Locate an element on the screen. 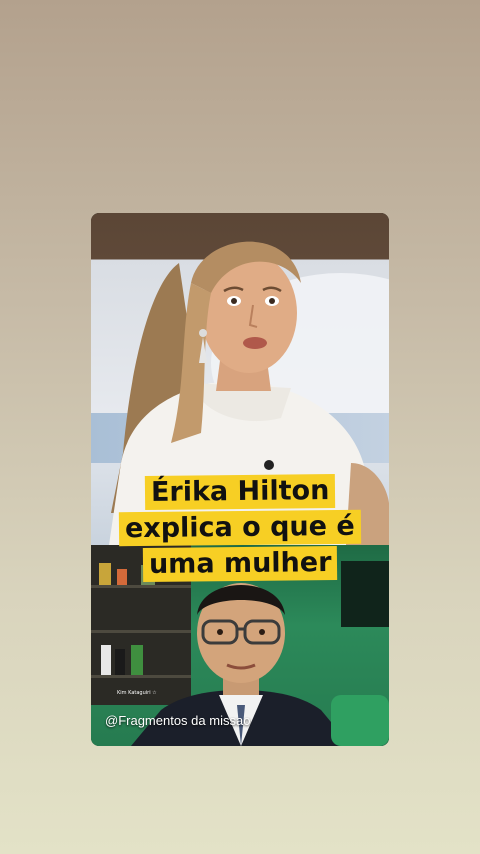 The height and width of the screenshot is (854, 480). title-line-3: uma mulher is located at coordinates (240, 564).